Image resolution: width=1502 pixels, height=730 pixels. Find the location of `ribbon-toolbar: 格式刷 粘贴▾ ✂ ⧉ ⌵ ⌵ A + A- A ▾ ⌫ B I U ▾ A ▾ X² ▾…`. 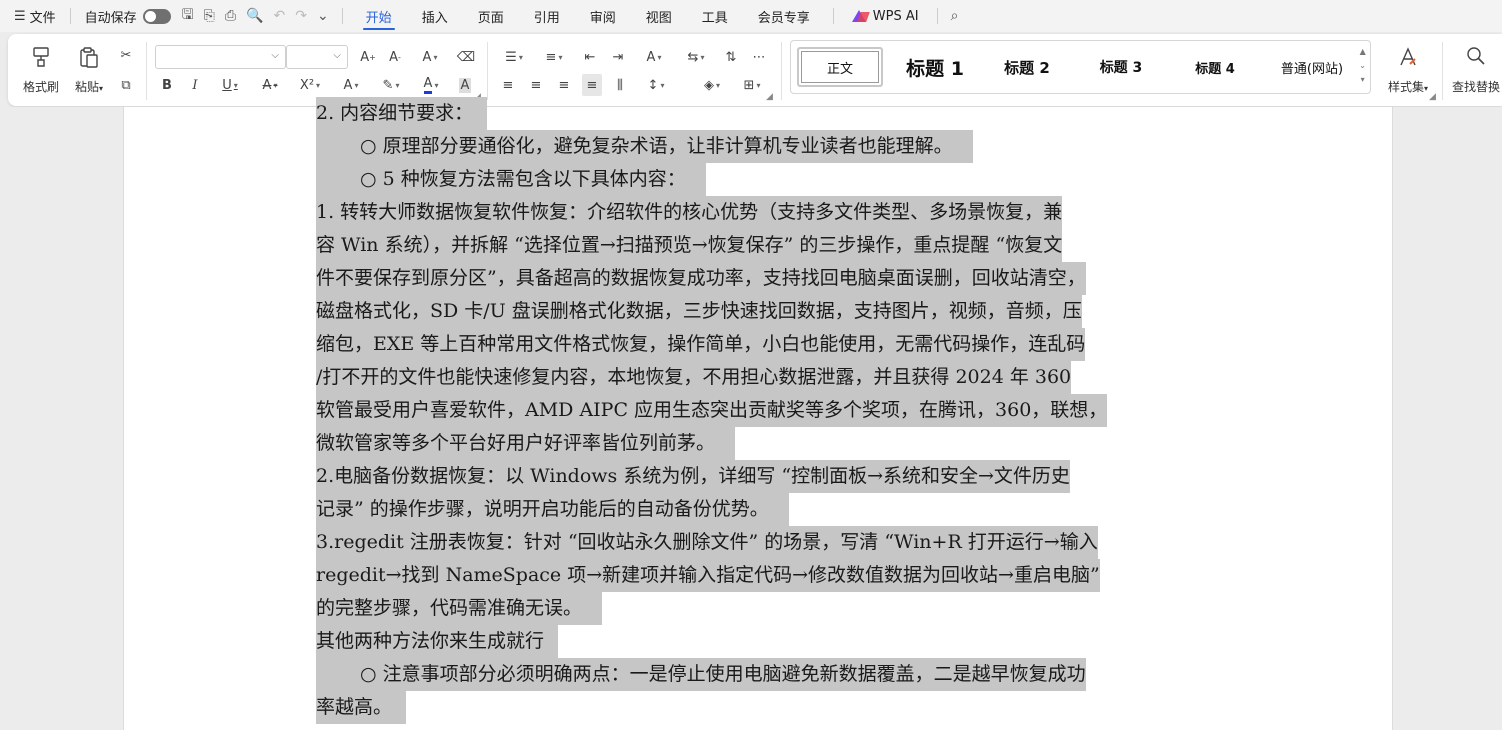

ribbon-toolbar: 格式刷 粘贴▾ ✂ ⧉ ⌵ ⌵ A + A- A ▾ ⌫ B I U ▾ A ▾ X² ▾… is located at coordinates (755, 70).